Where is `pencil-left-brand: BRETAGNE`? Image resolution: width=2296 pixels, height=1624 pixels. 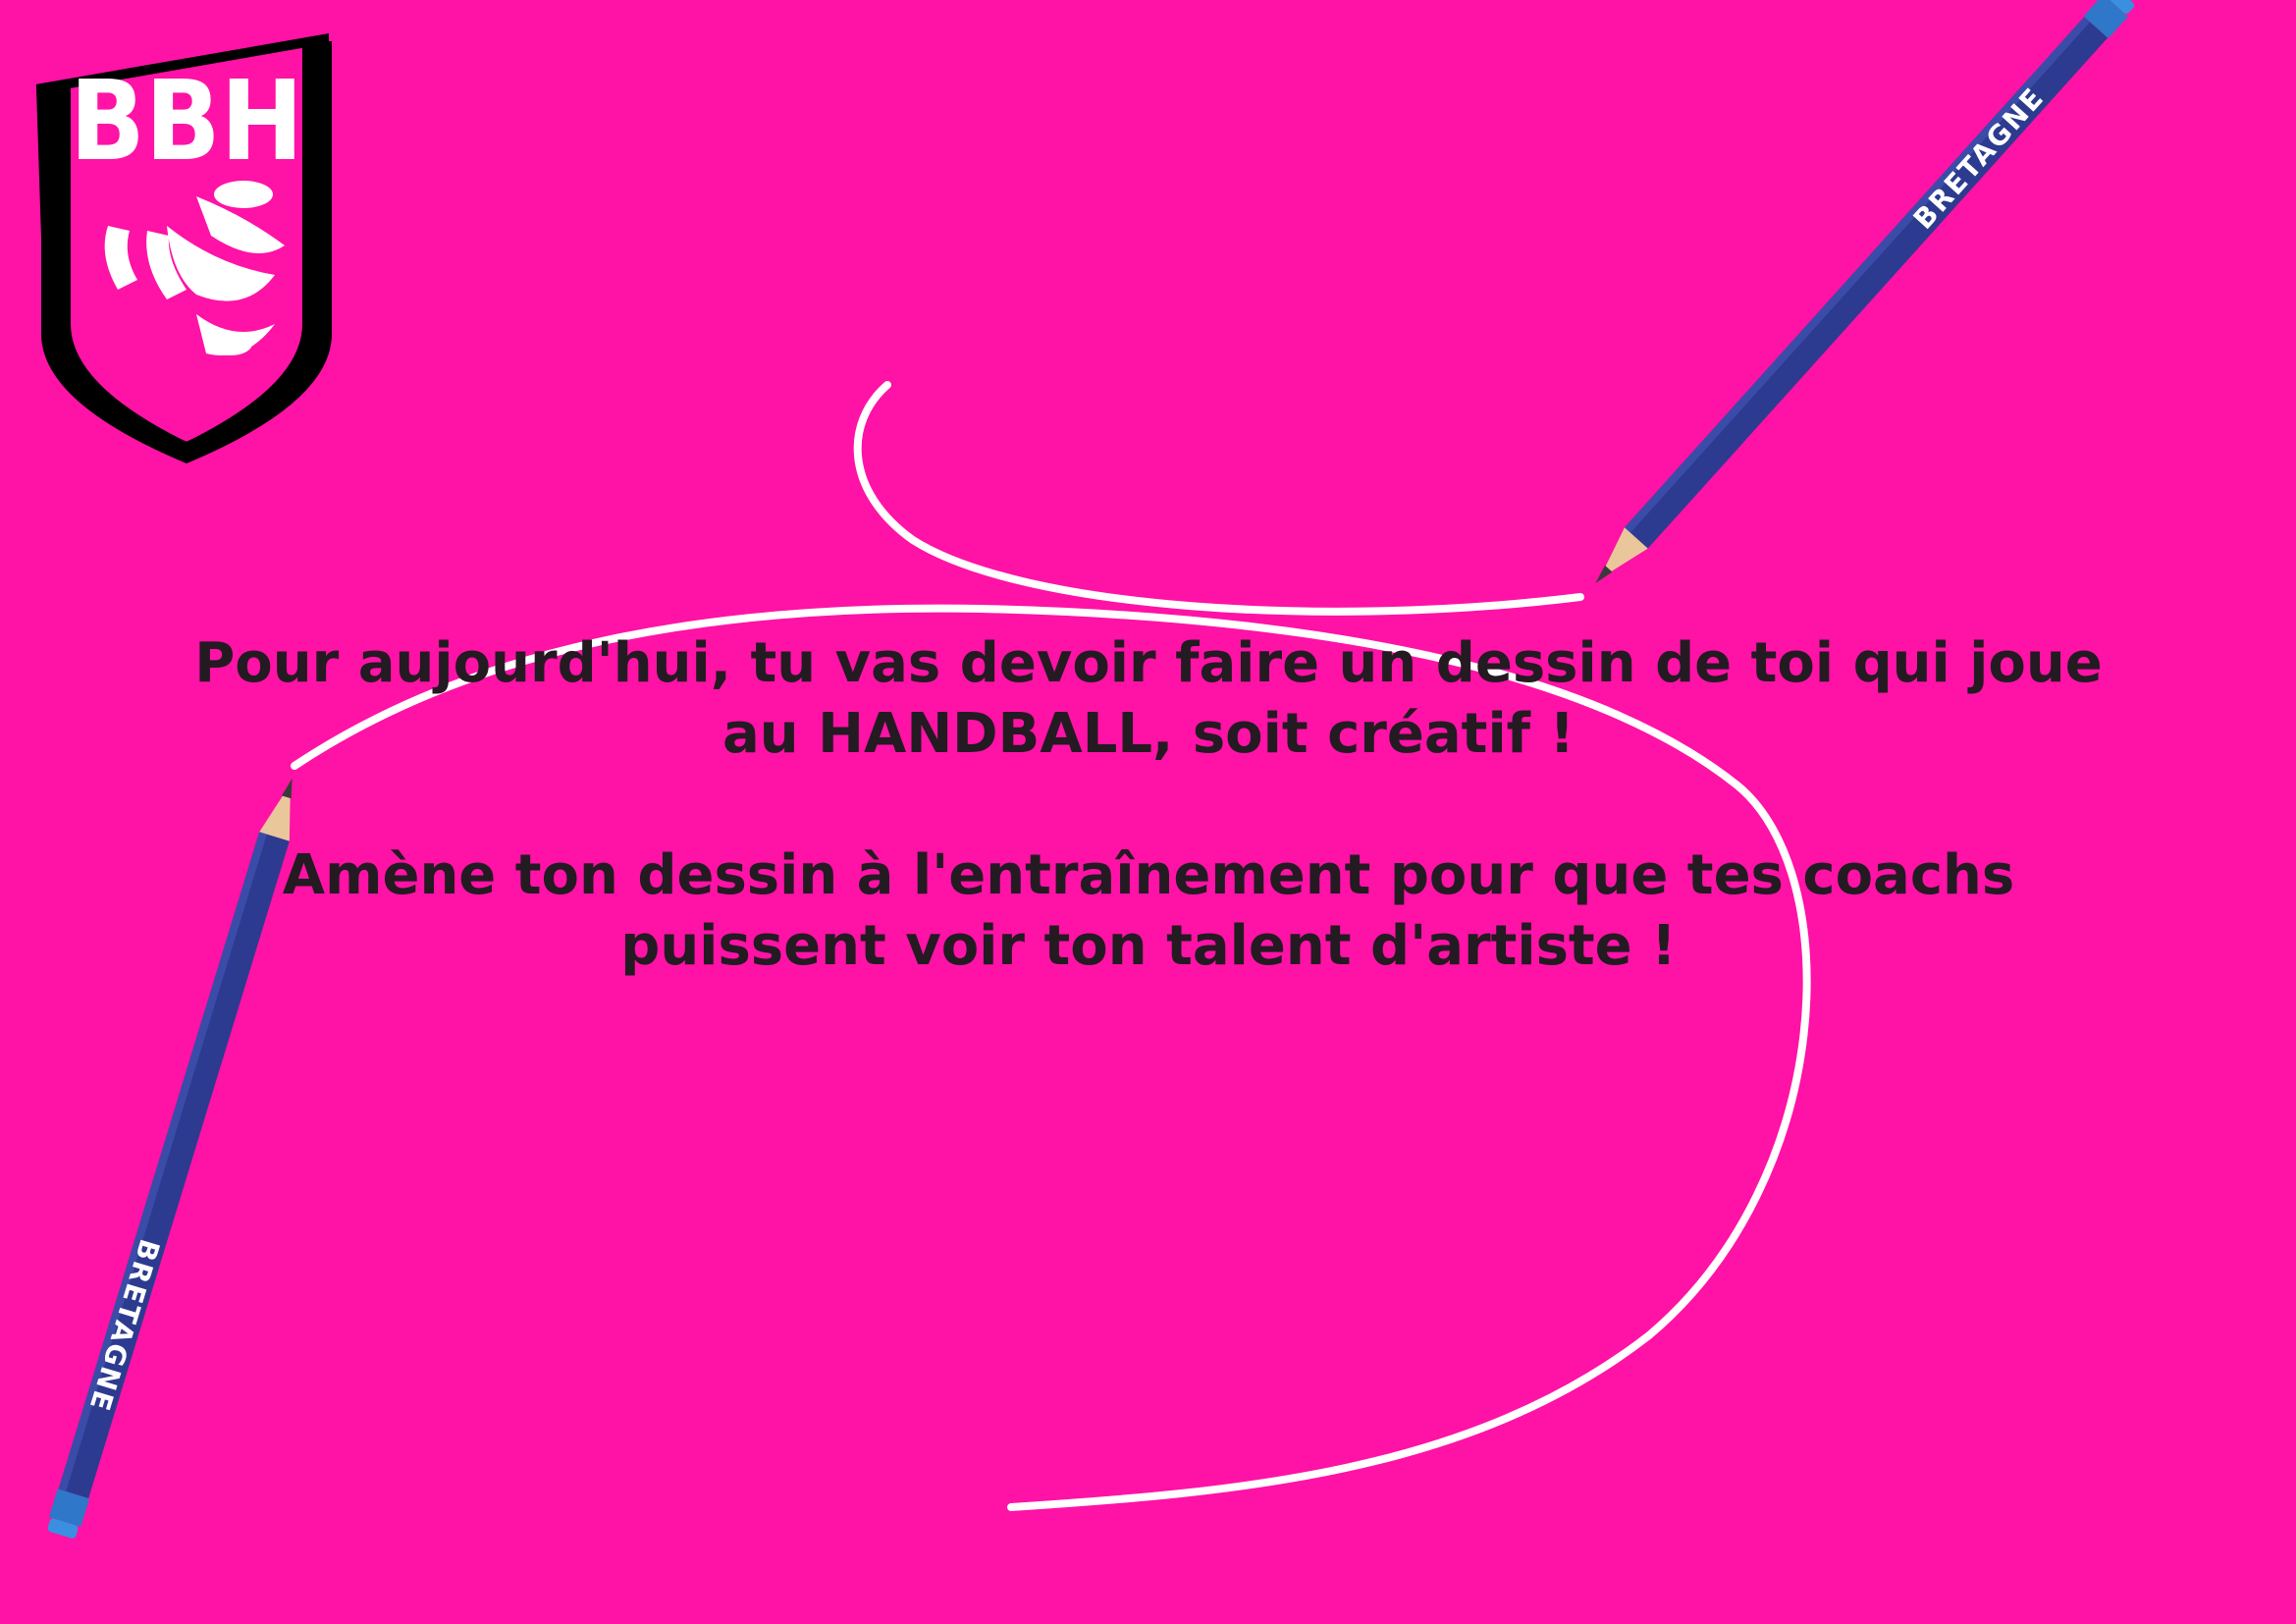
pencil-left-brand: BRETAGNE is located at coordinates (124, 1325).